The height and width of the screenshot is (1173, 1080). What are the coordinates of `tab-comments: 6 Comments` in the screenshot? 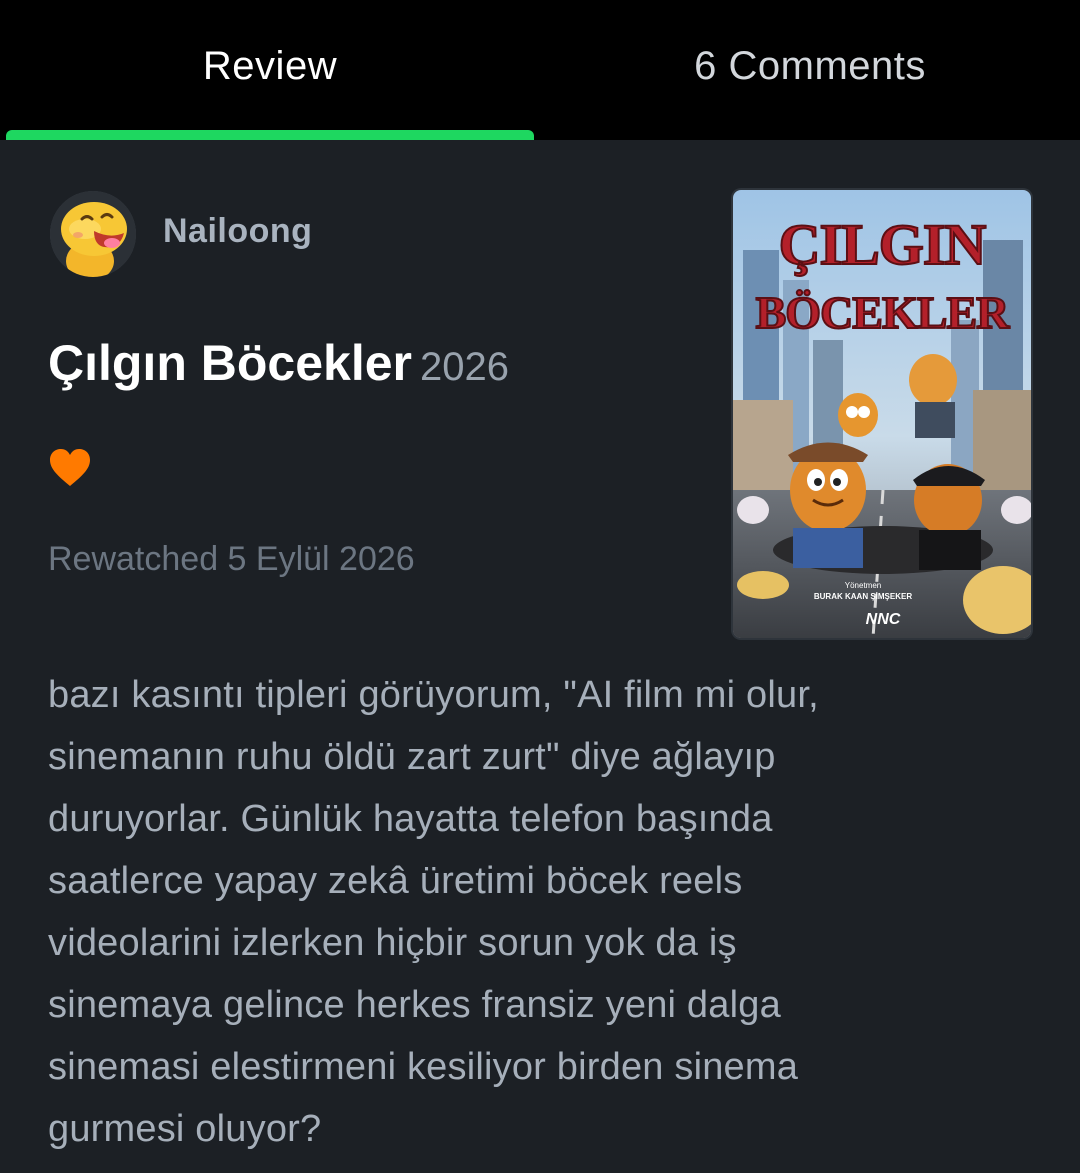 It's located at (810, 70).